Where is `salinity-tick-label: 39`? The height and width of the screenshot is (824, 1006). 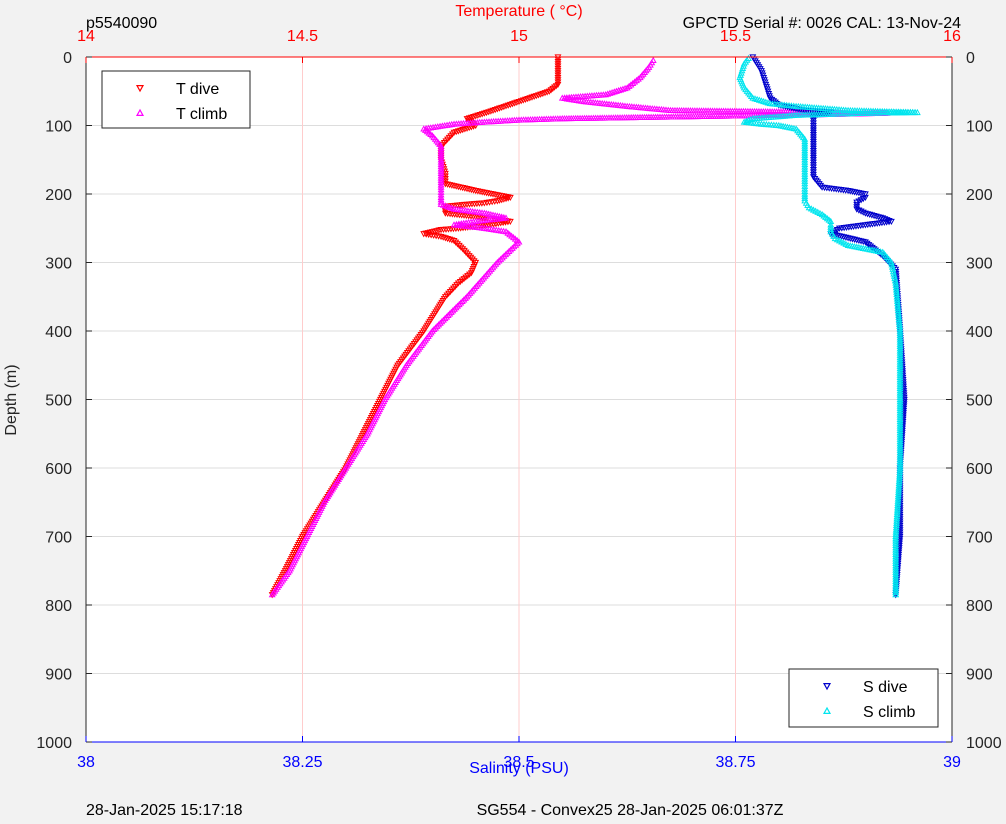 salinity-tick-label: 39 is located at coordinates (952, 762).